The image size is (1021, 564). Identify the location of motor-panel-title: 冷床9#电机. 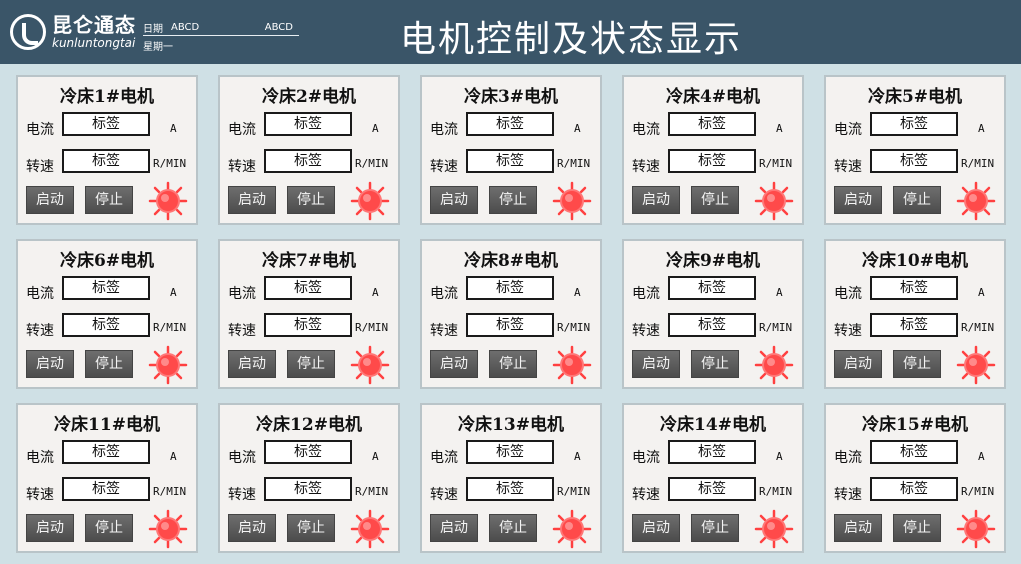
(713, 261).